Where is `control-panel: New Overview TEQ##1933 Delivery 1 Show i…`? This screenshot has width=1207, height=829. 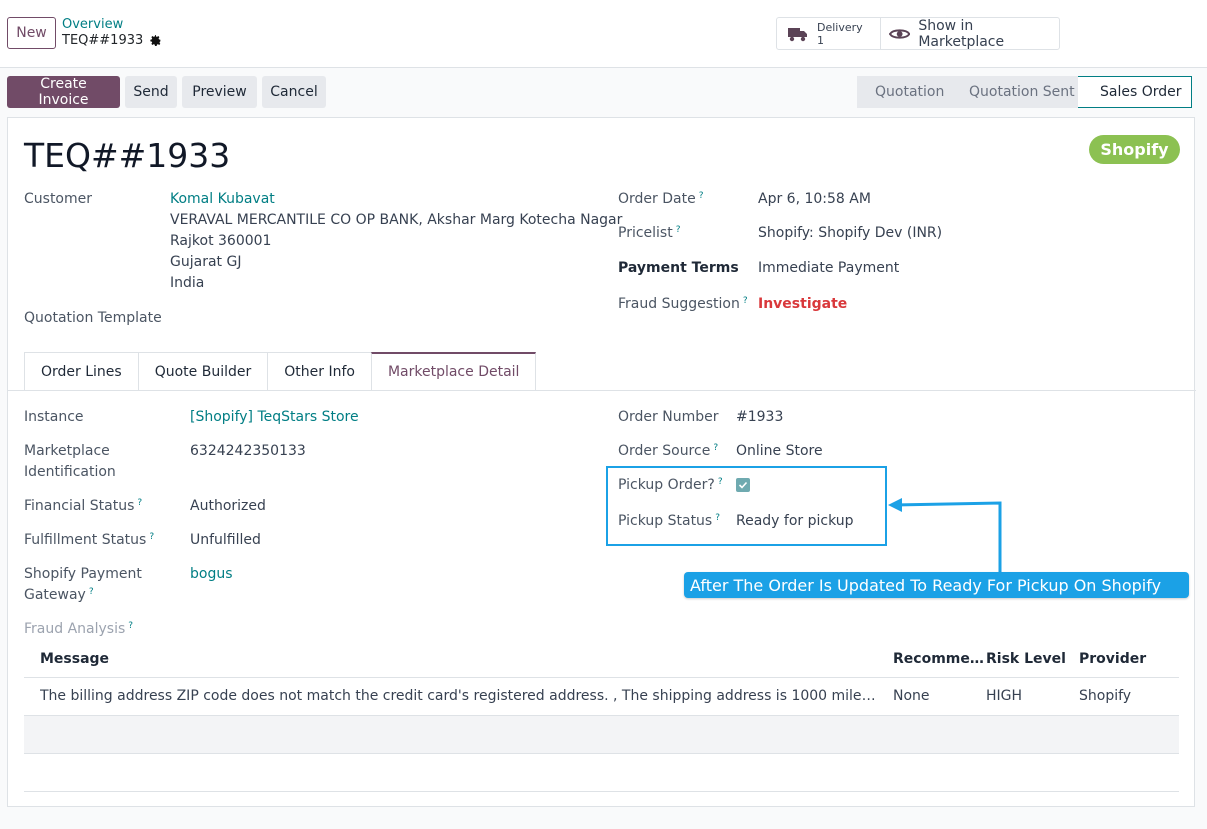 control-panel: New Overview TEQ##1933 Delivery 1 Show i… is located at coordinates (603, 34).